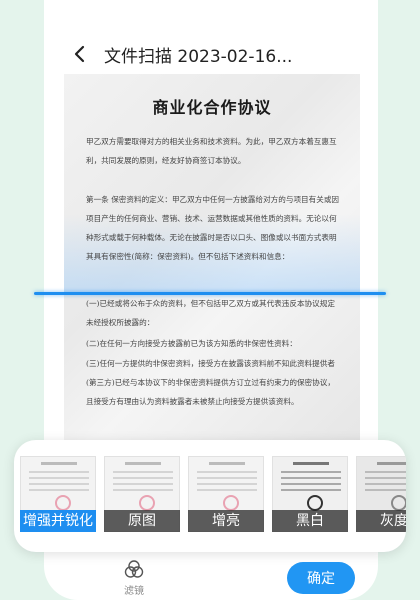  Describe the element at coordinates (226, 494) in the screenshot. I see `filter-option-brighten: 增亮` at that location.